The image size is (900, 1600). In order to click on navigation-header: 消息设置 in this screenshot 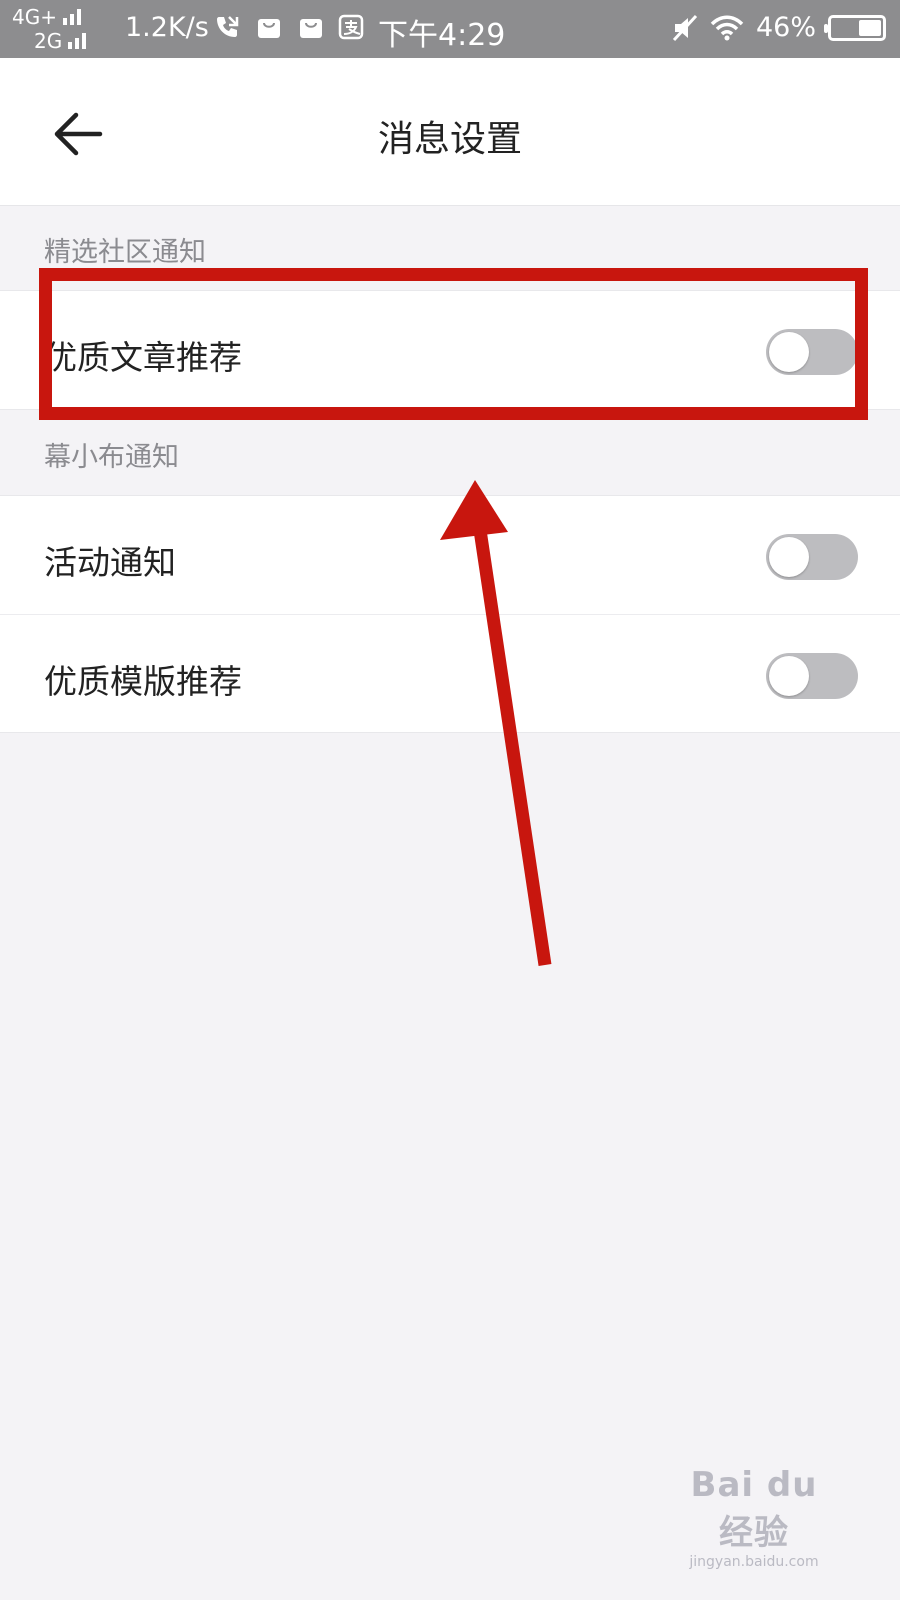, I will do `click(450, 132)`.